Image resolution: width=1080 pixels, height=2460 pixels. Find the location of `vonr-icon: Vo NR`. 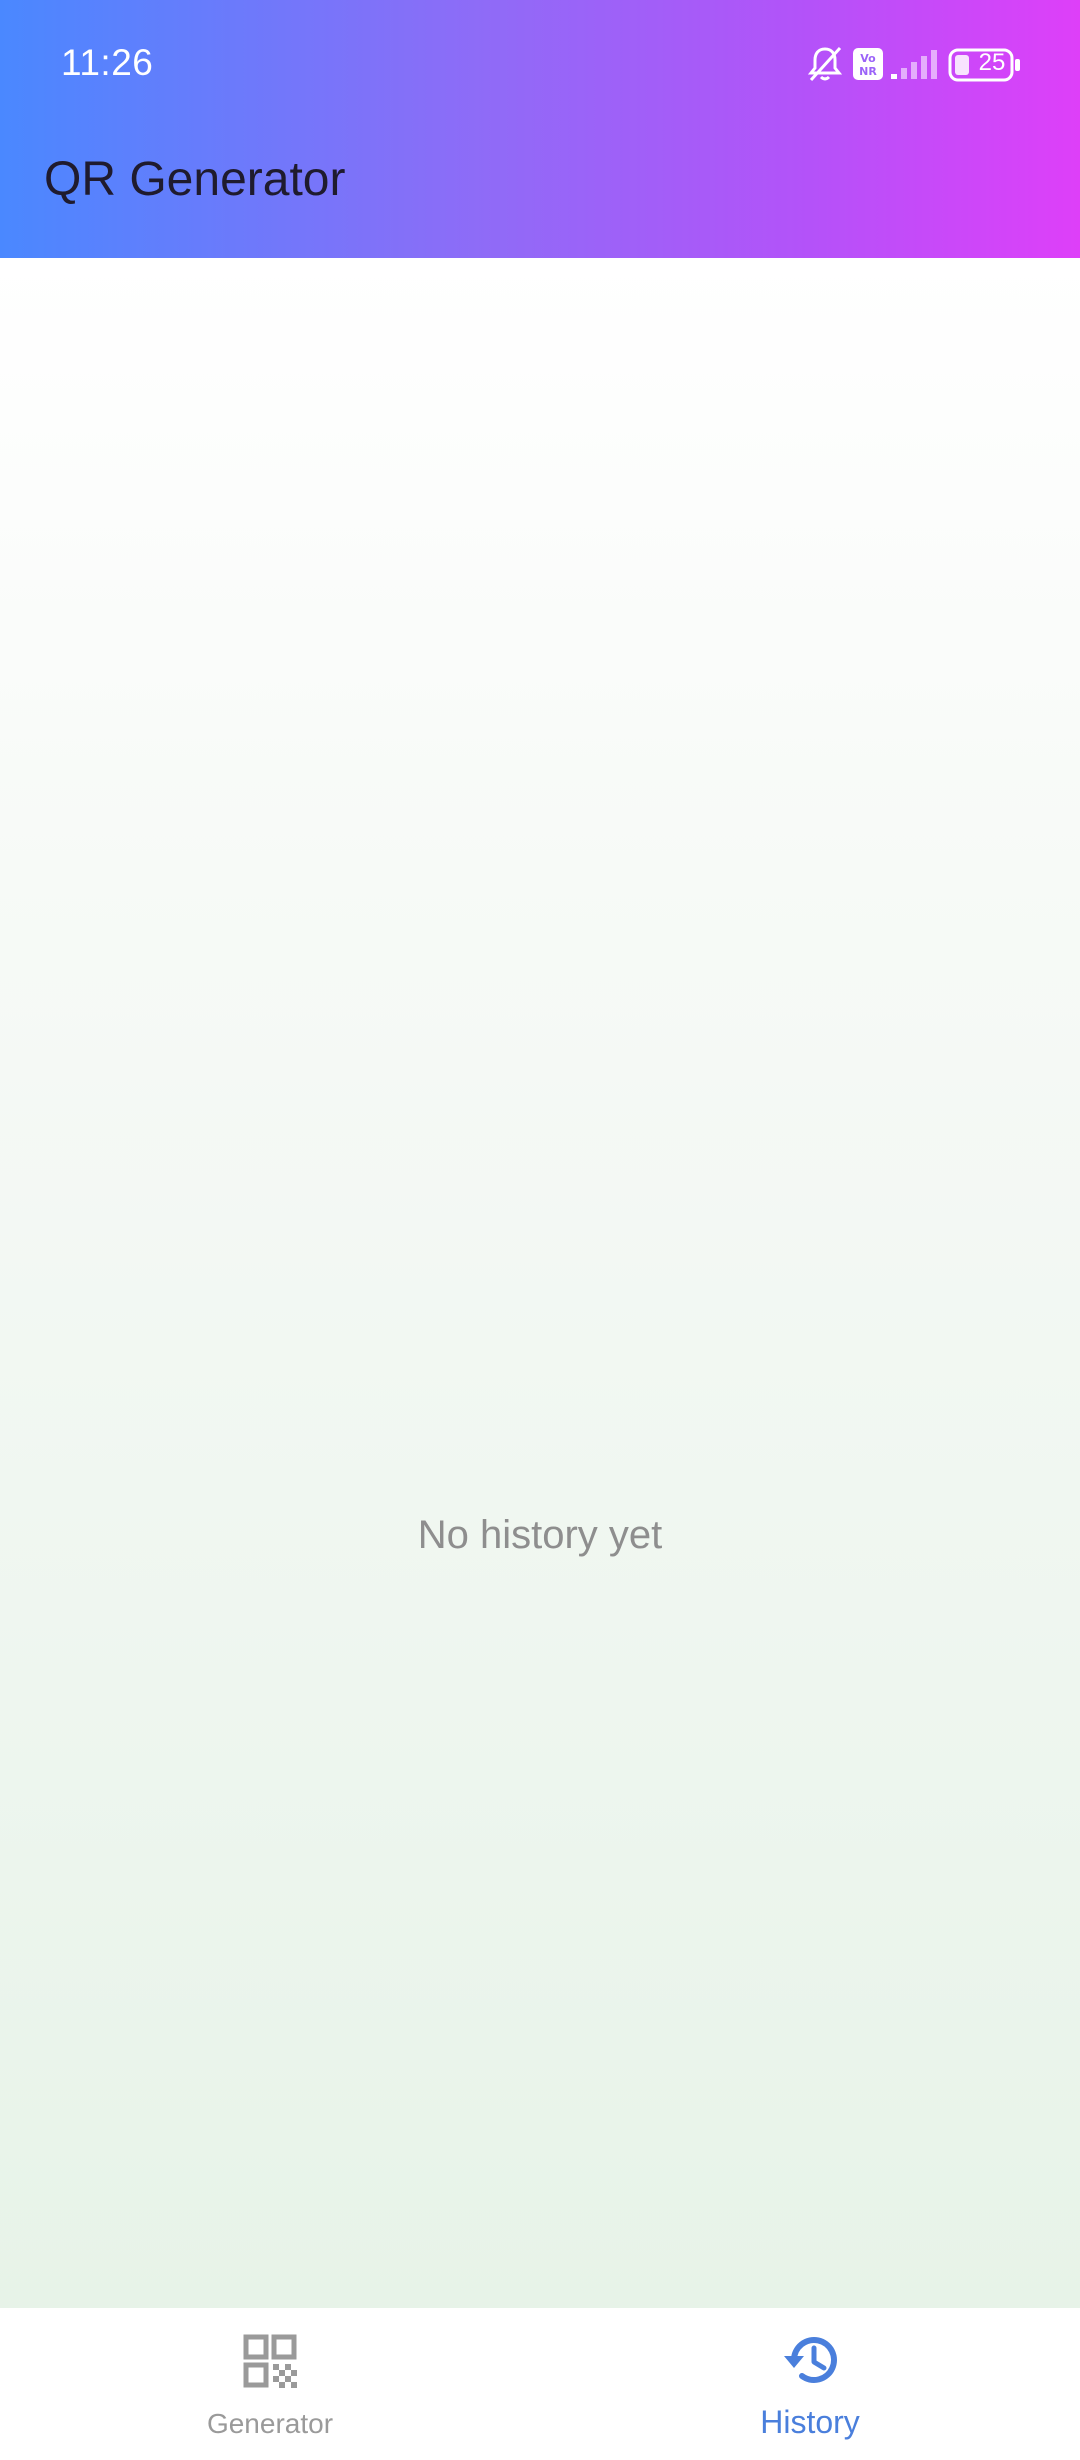

vonr-icon: Vo NR is located at coordinates (868, 64).